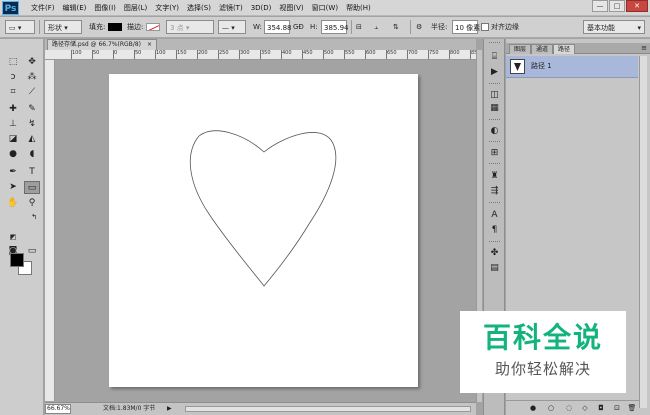  I want to click on eraser-tool-icon: ◪, so click(13, 139).